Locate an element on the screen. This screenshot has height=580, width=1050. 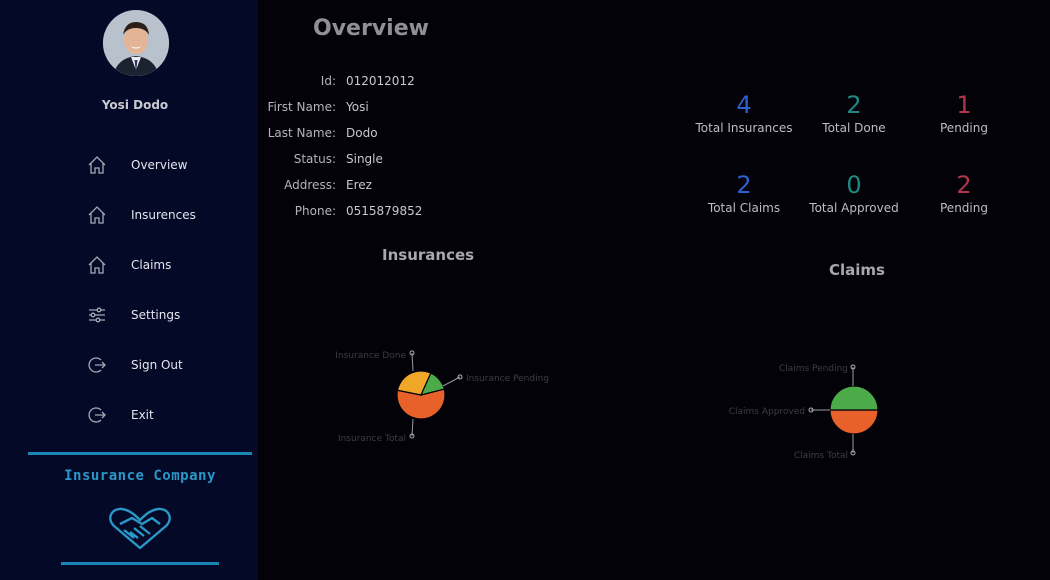
pie-label: Insurance Done is located at coordinates (370, 356).